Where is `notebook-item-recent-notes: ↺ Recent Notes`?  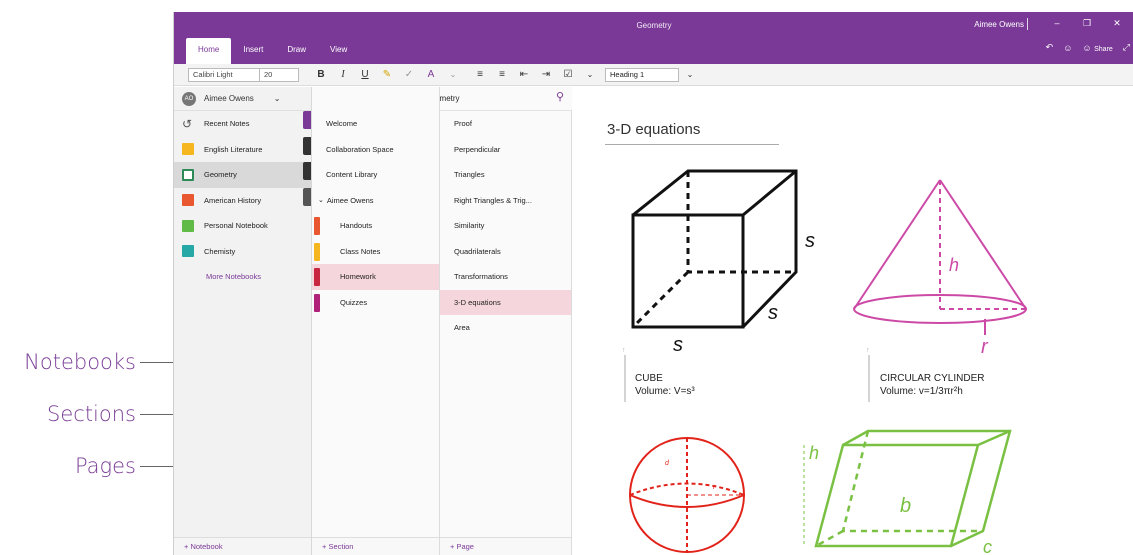
notebook-item-recent-notes: ↺ Recent Notes is located at coordinates (242, 124).